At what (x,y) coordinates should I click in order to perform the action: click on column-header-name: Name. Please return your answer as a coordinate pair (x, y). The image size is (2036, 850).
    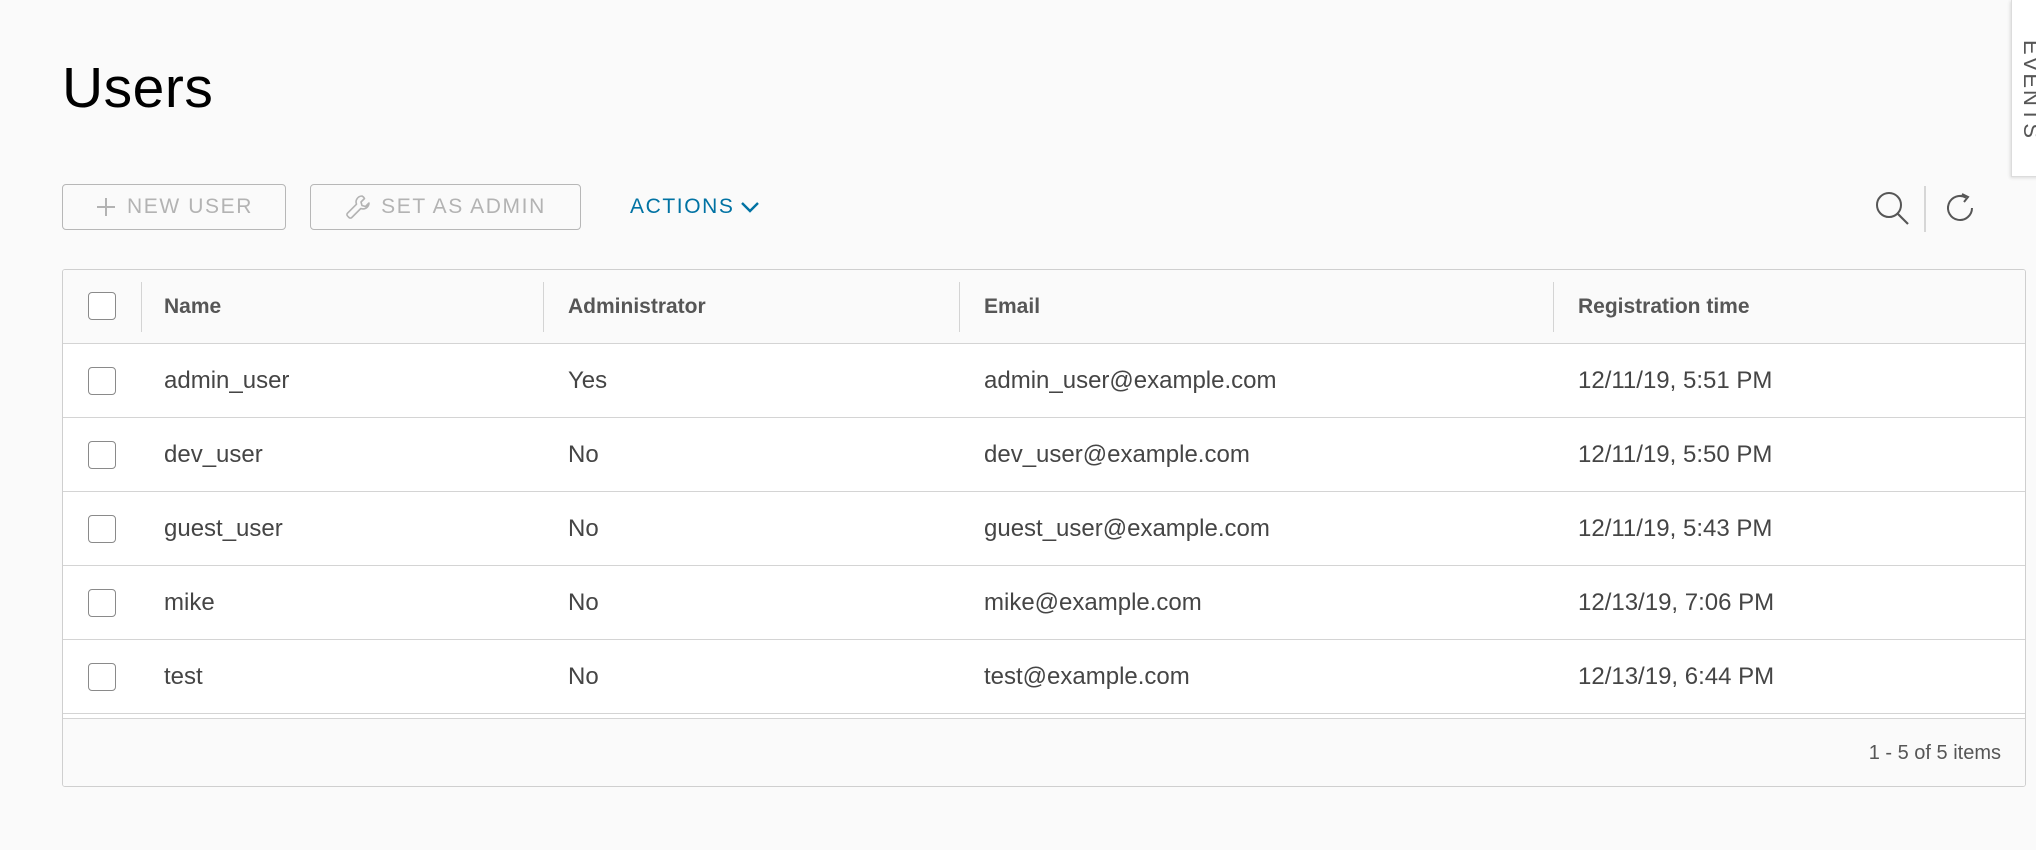
    Looking at the image, I should click on (192, 307).